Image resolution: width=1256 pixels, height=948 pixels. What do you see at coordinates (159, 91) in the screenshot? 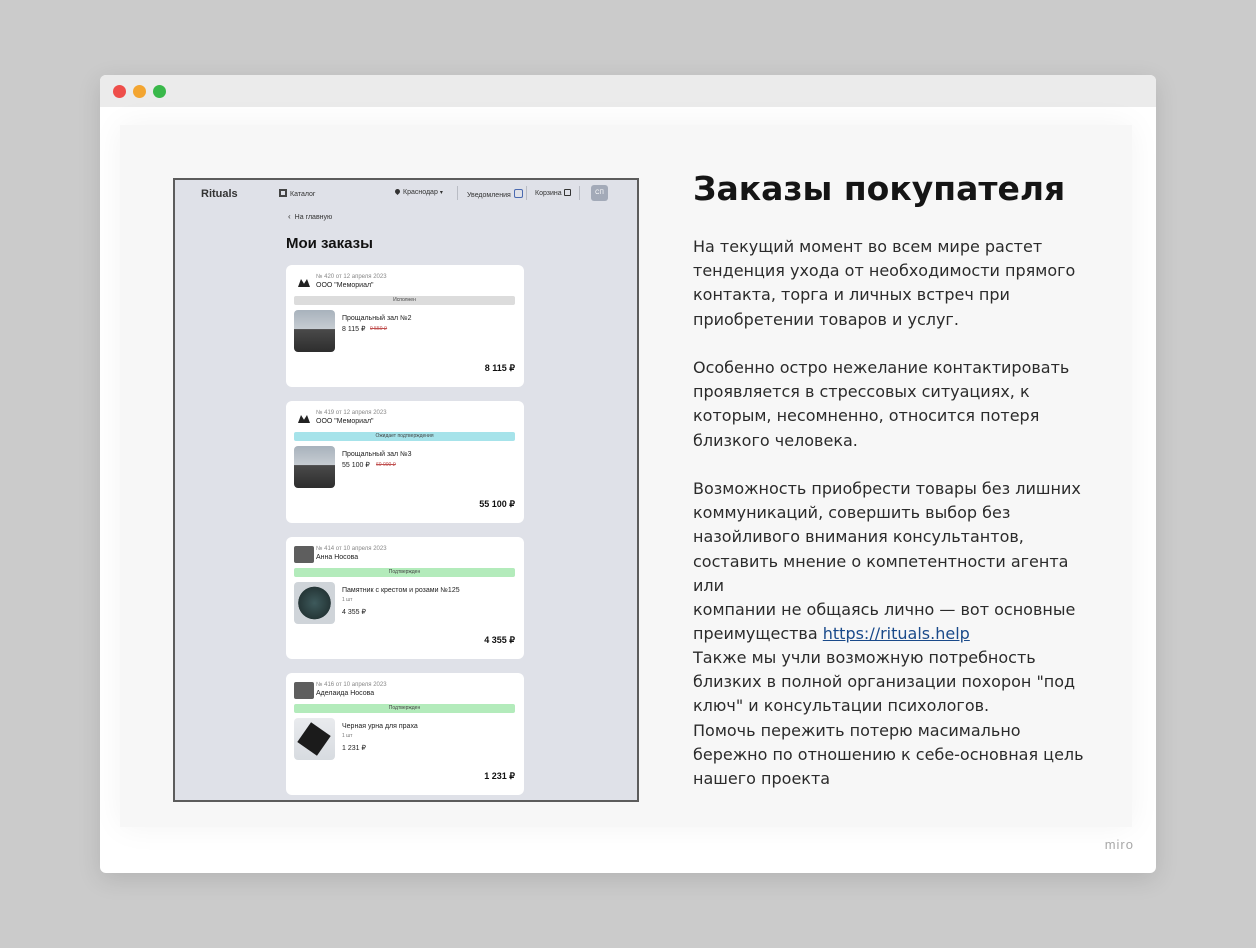
I see `maximize-window-button` at bounding box center [159, 91].